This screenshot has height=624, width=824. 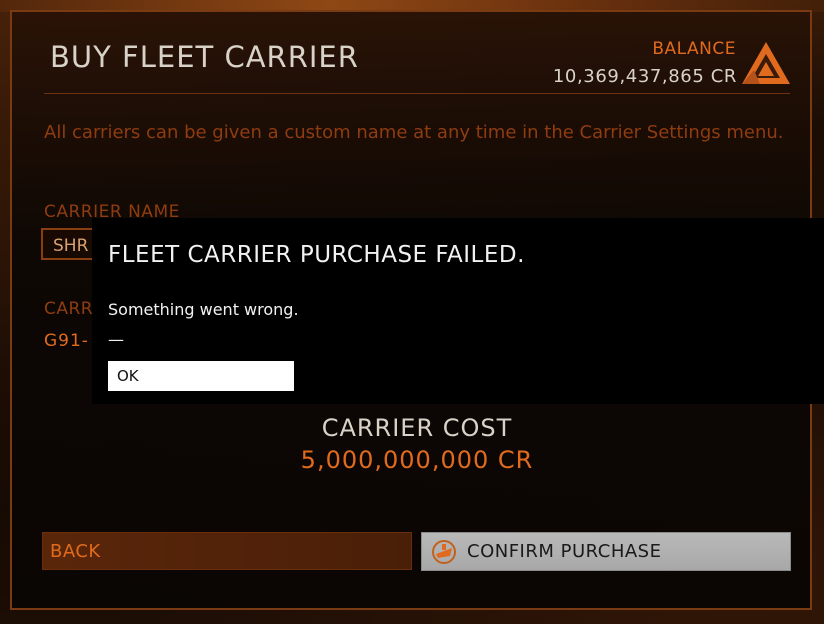 I want to click on balance-label: BALANCE, so click(x=694, y=49).